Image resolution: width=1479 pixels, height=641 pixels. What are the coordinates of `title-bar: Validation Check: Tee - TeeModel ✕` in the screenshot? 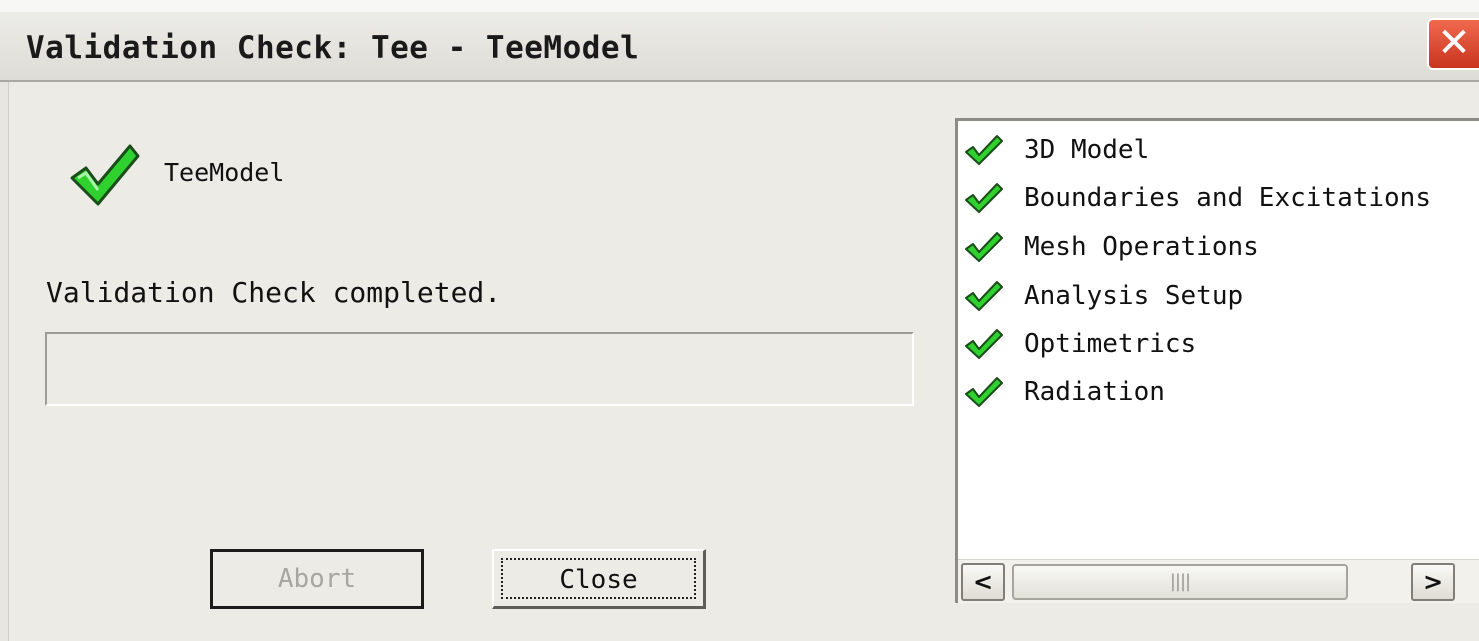 It's located at (739, 47).